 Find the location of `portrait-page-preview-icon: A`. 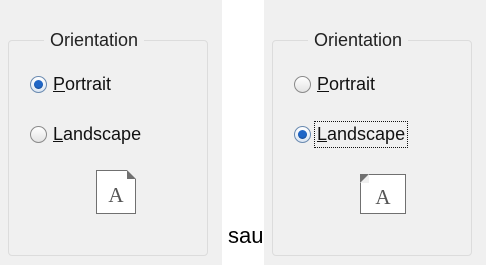

portrait-page-preview-icon: A is located at coordinates (116, 192).